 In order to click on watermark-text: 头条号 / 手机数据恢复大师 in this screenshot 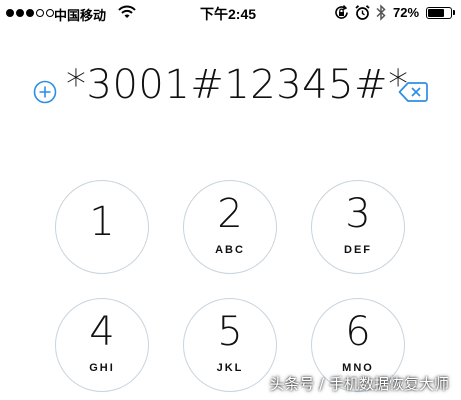, I will do `click(359, 384)`.